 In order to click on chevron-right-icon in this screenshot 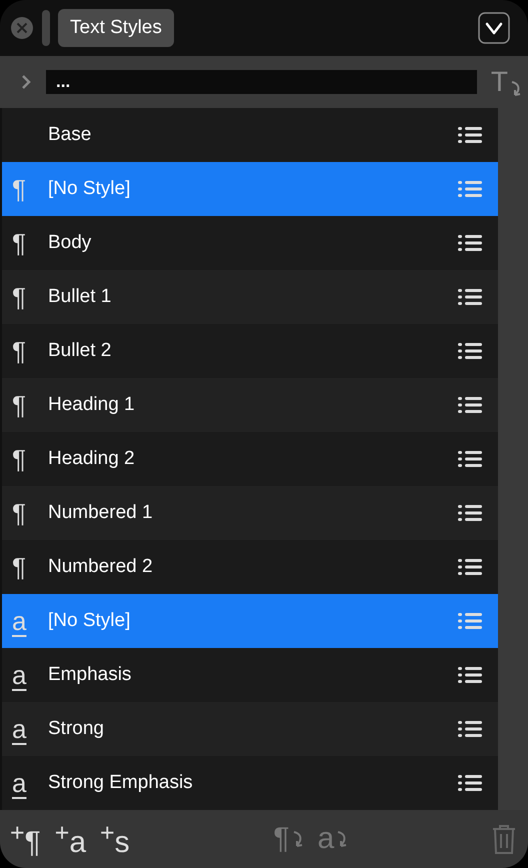, I will do `click(26, 82)`.